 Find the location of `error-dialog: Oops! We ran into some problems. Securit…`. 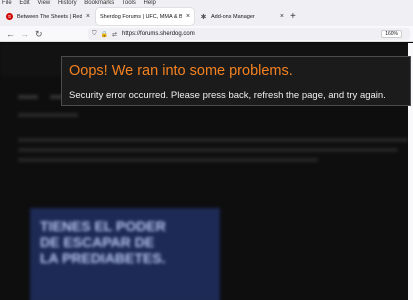

error-dialog: Oops! We ran into some problems. Securit… is located at coordinates (236, 81).